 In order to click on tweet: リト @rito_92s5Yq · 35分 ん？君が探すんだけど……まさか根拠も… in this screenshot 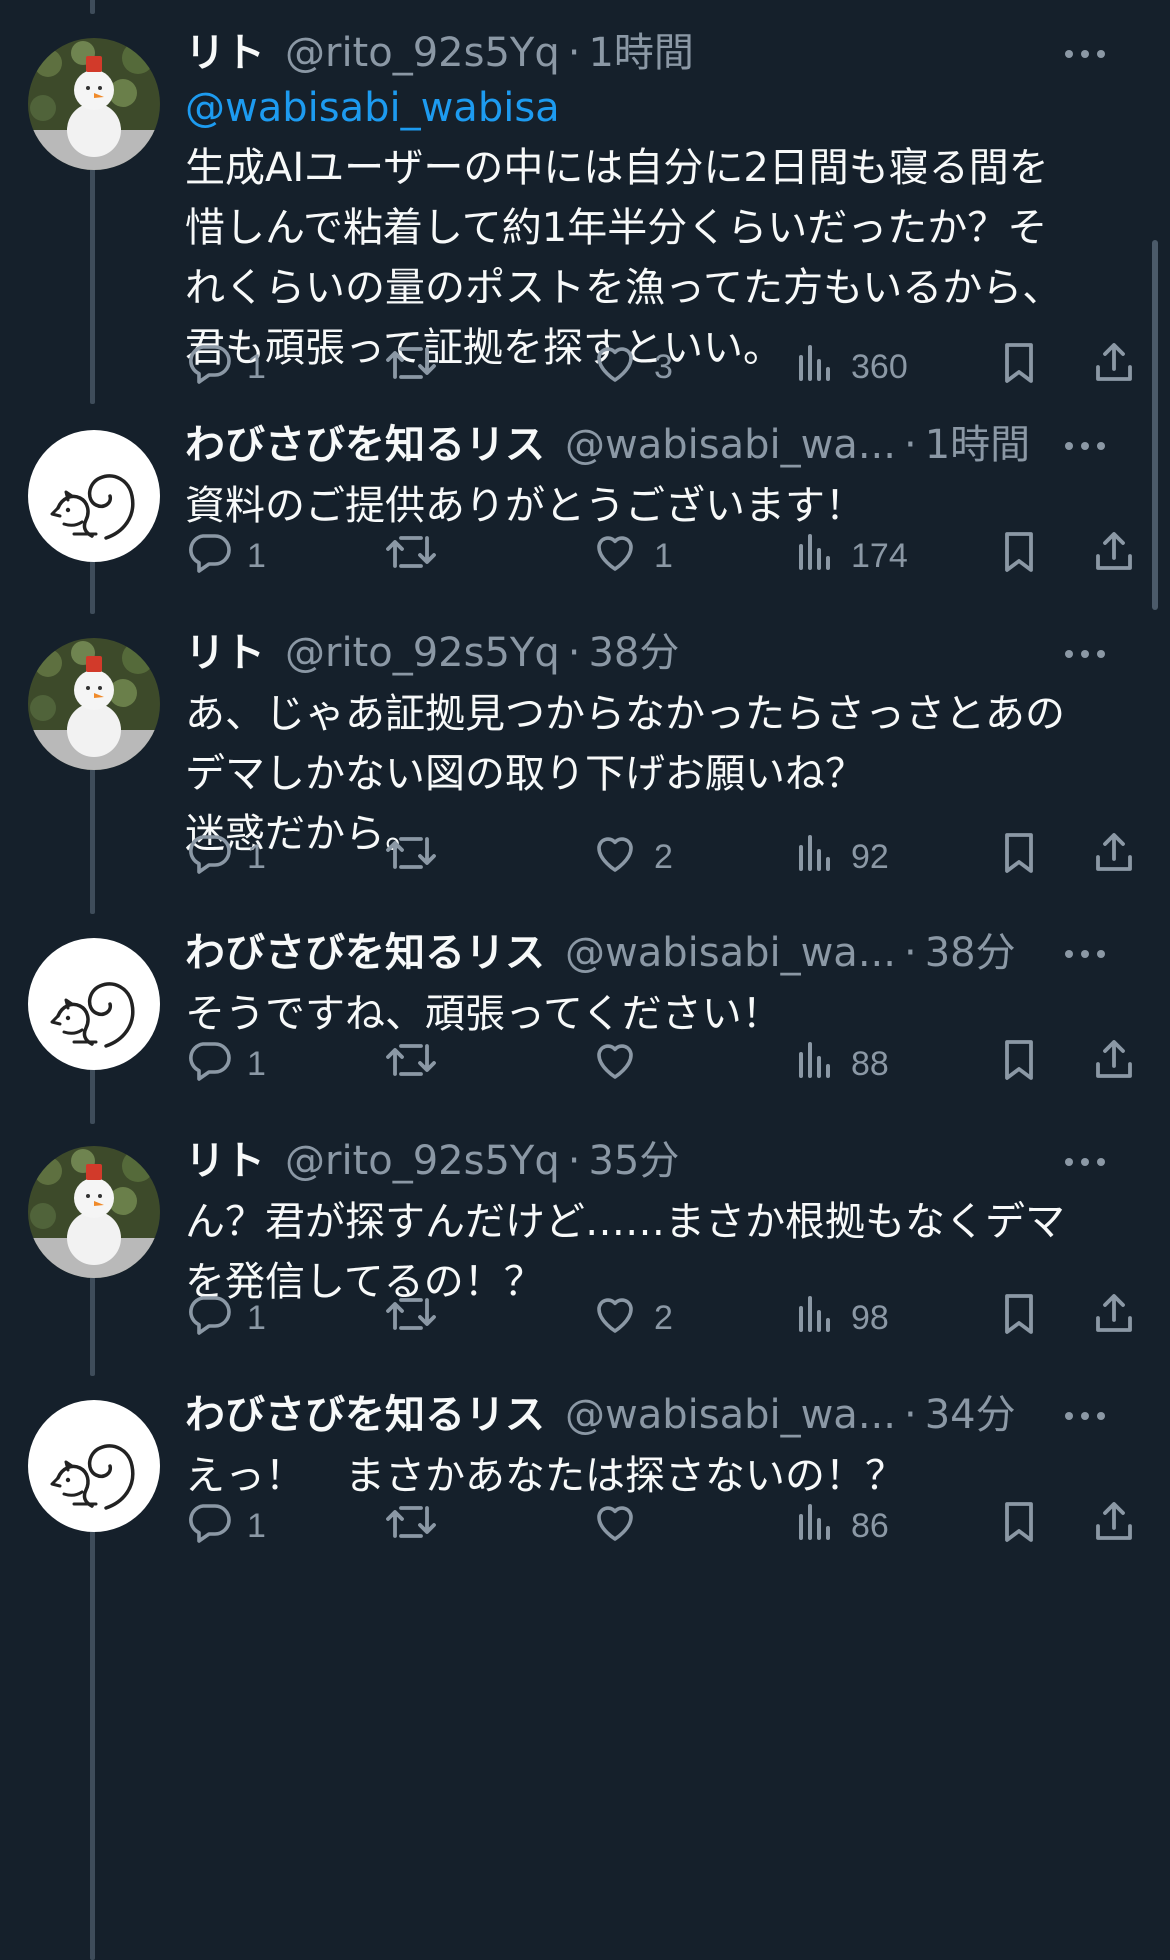, I will do `click(585, 1244)`.